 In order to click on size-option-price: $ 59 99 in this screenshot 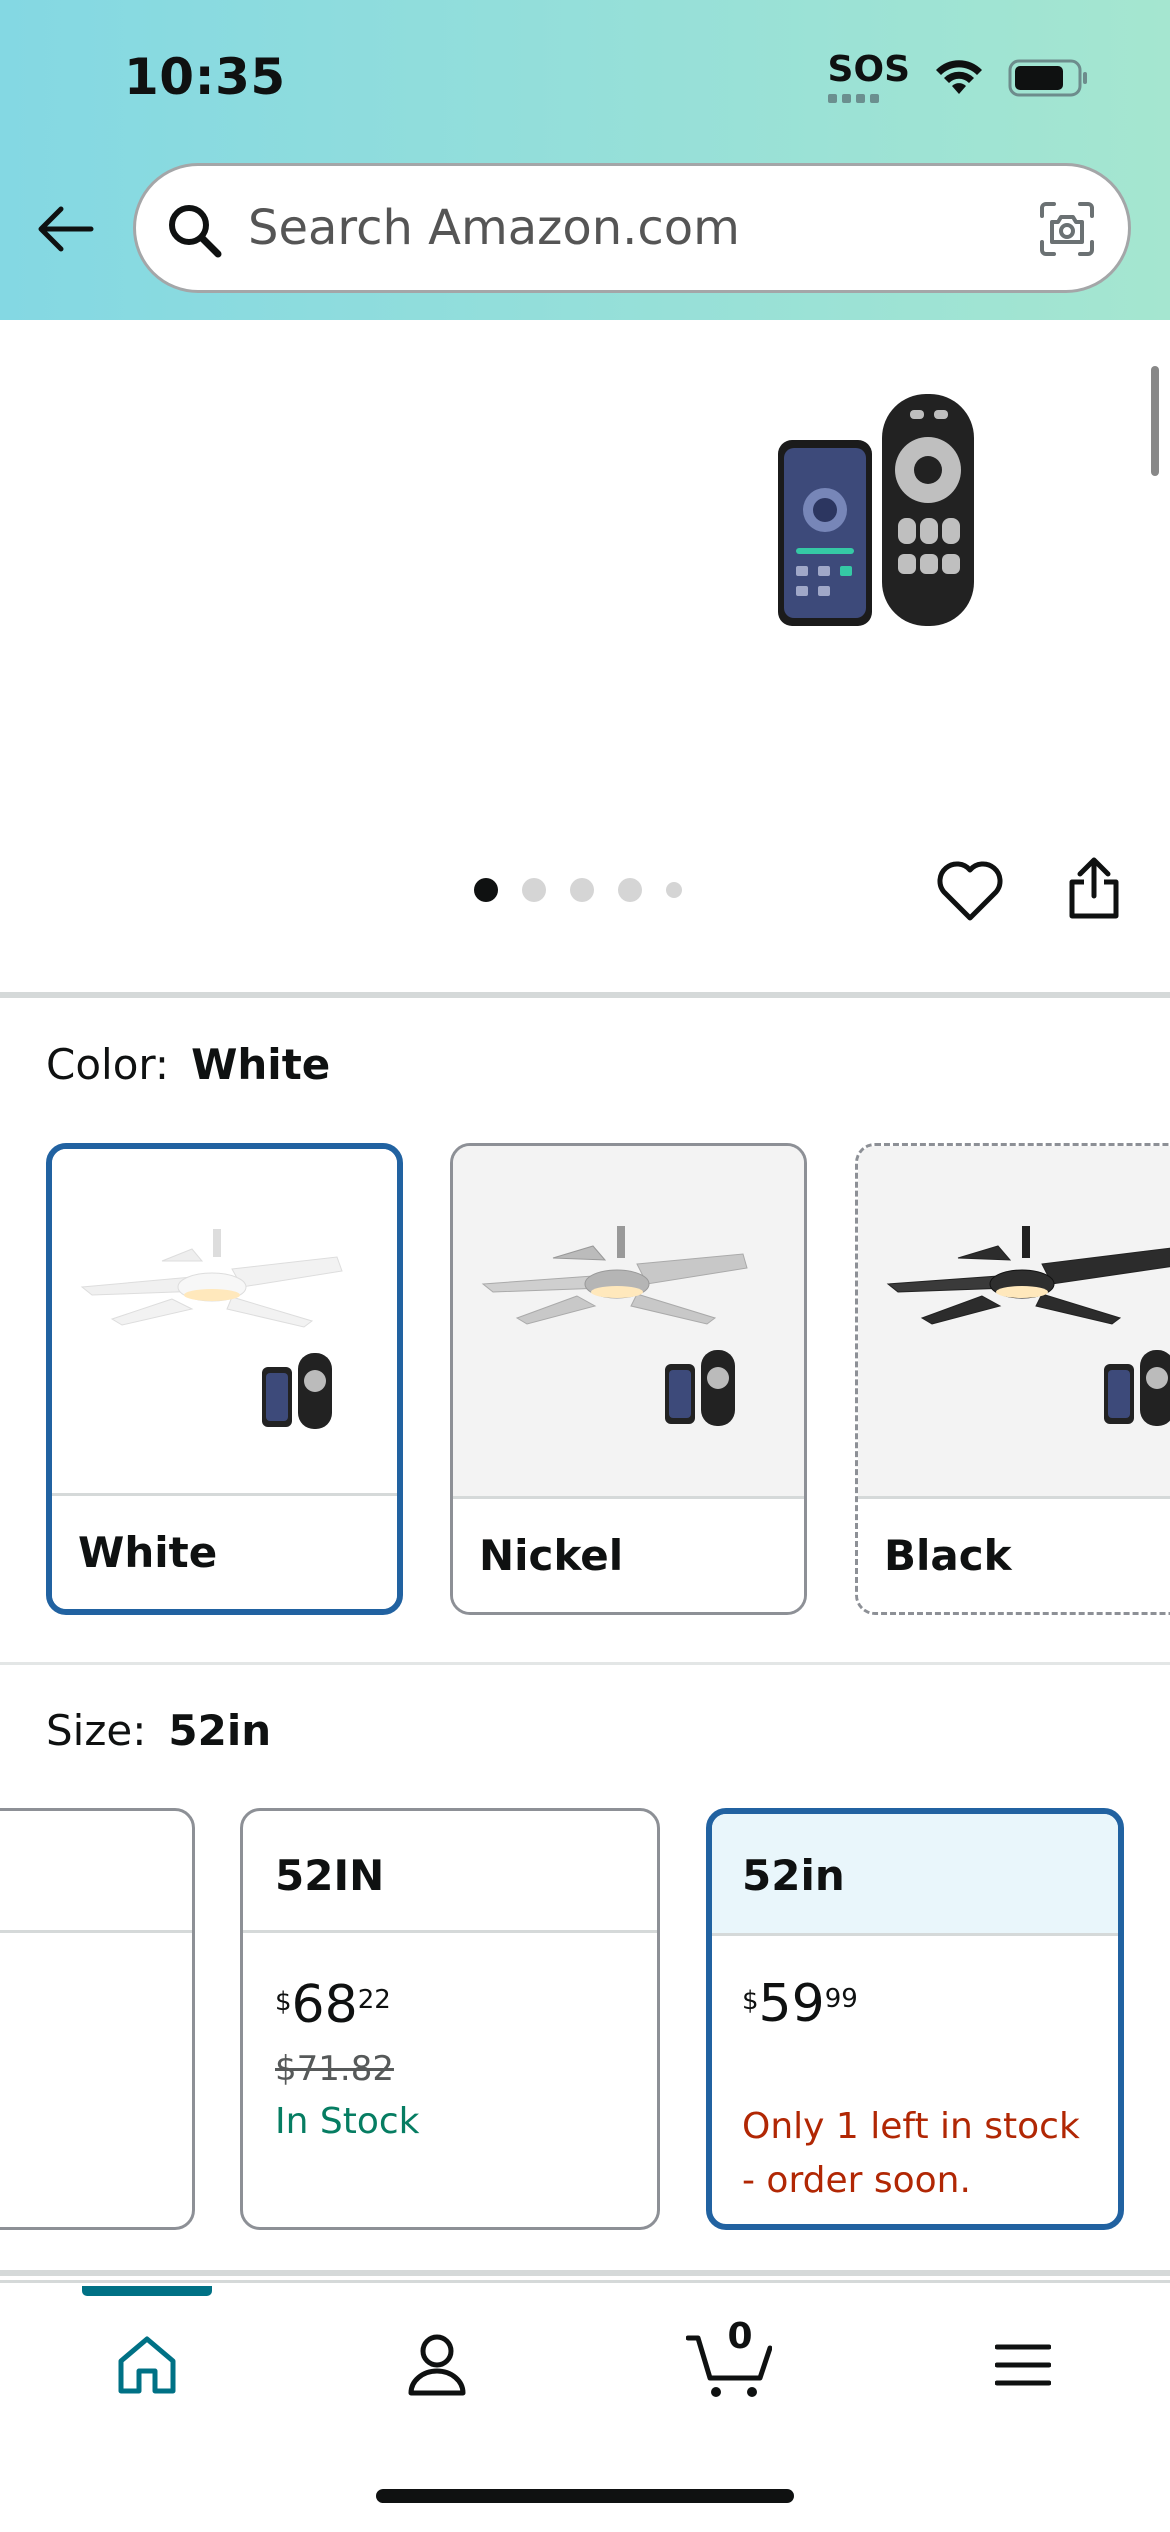, I will do `click(800, 2004)`.